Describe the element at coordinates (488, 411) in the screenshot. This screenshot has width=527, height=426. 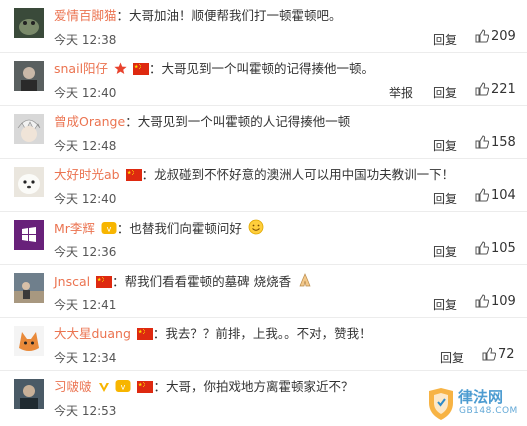
I see `watermark-url: GB148.COM` at that location.